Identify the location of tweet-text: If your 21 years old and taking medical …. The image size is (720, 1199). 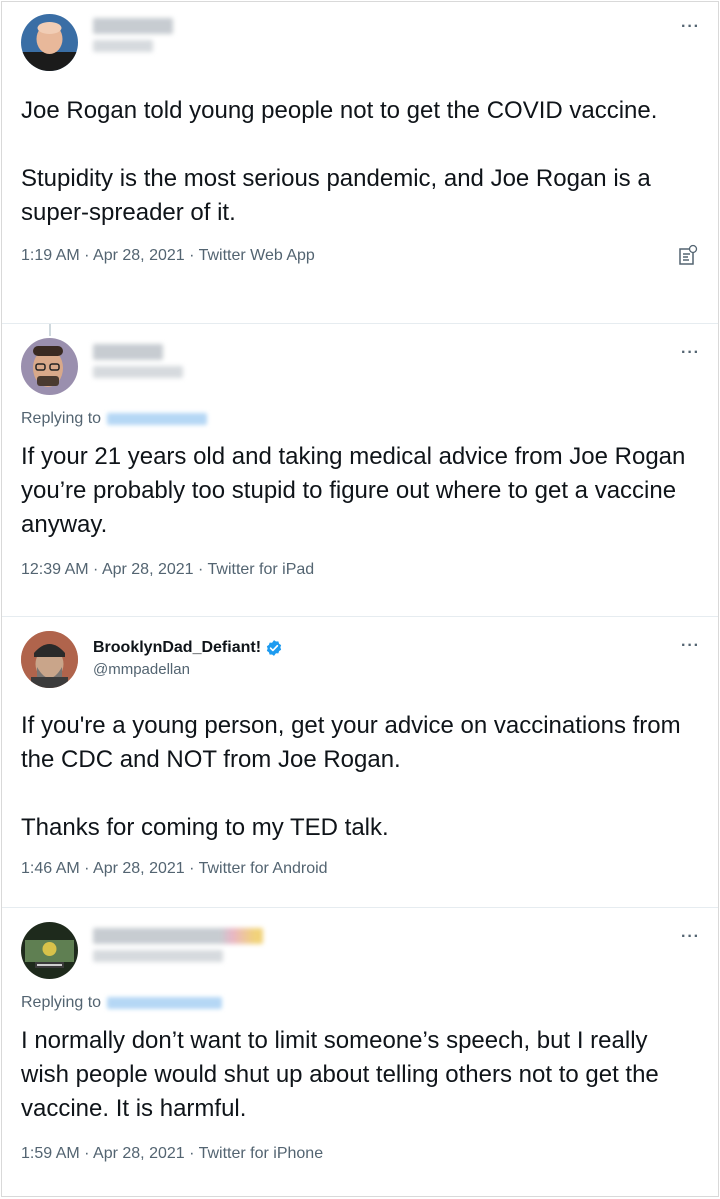
(357, 490).